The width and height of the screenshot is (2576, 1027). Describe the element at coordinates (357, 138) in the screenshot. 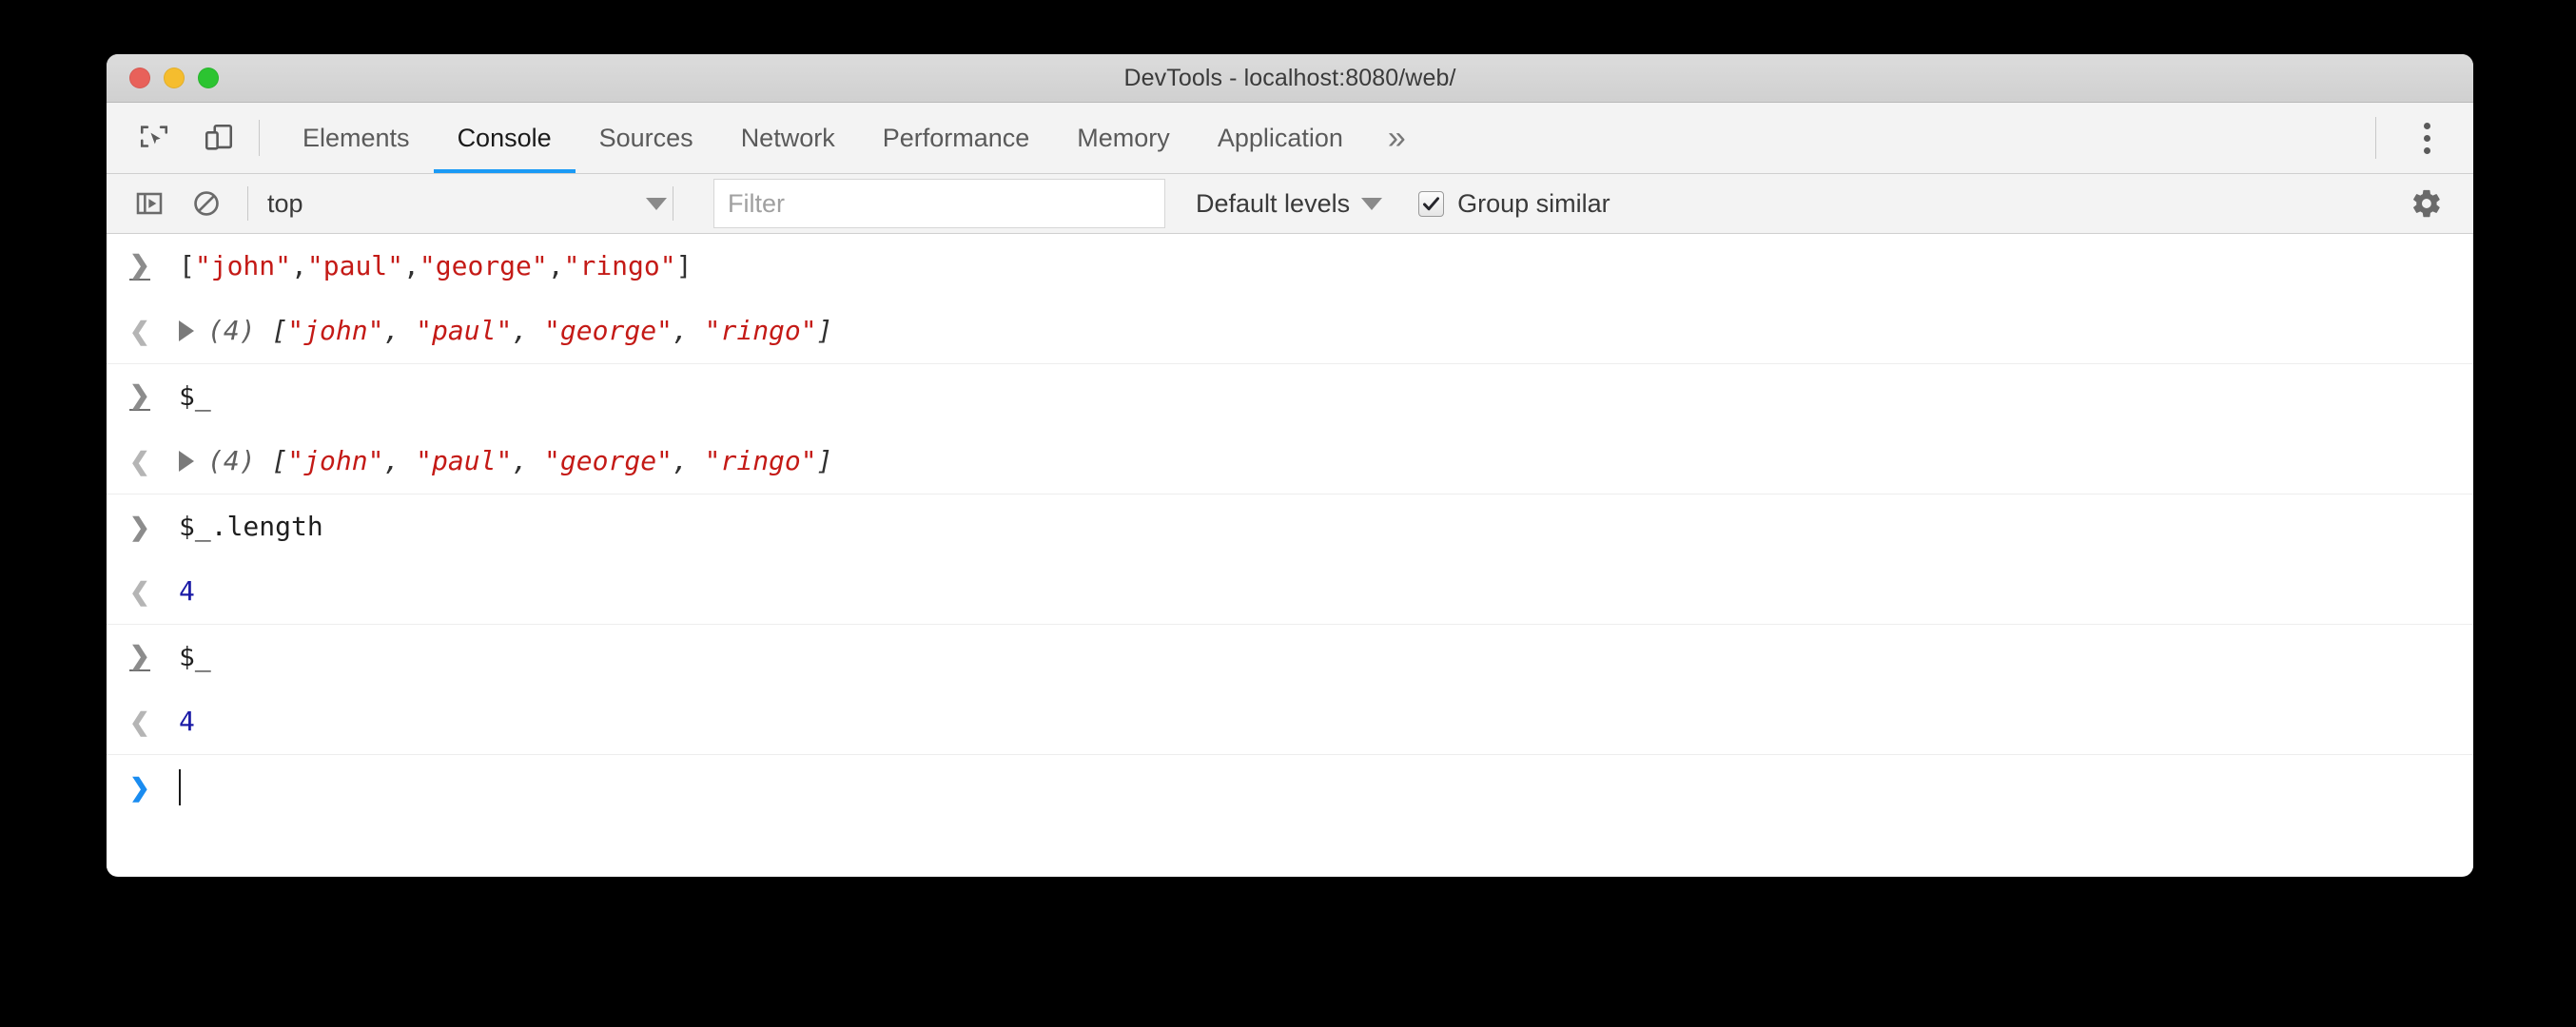

I see `tab-elements: Elements` at that location.